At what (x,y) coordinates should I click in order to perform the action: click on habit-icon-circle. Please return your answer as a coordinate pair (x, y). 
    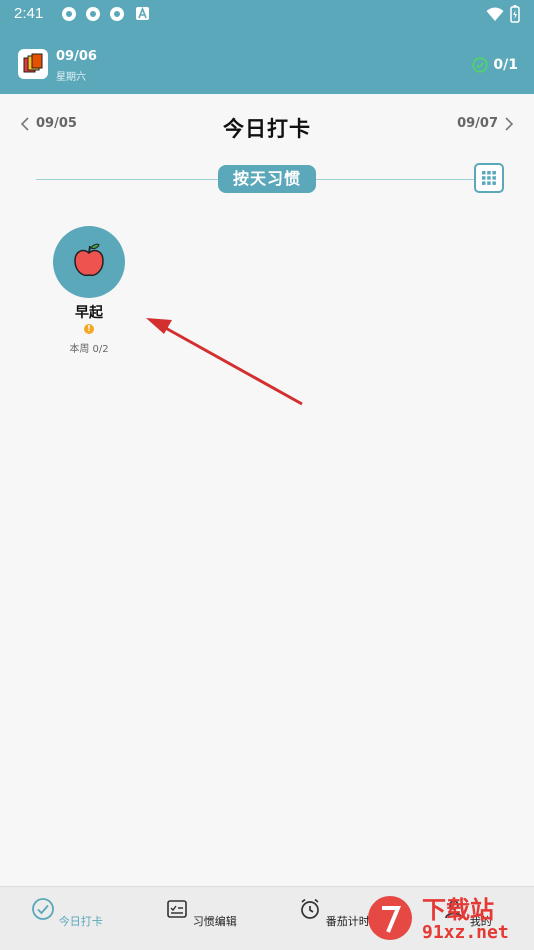
    Looking at the image, I should click on (89, 262).